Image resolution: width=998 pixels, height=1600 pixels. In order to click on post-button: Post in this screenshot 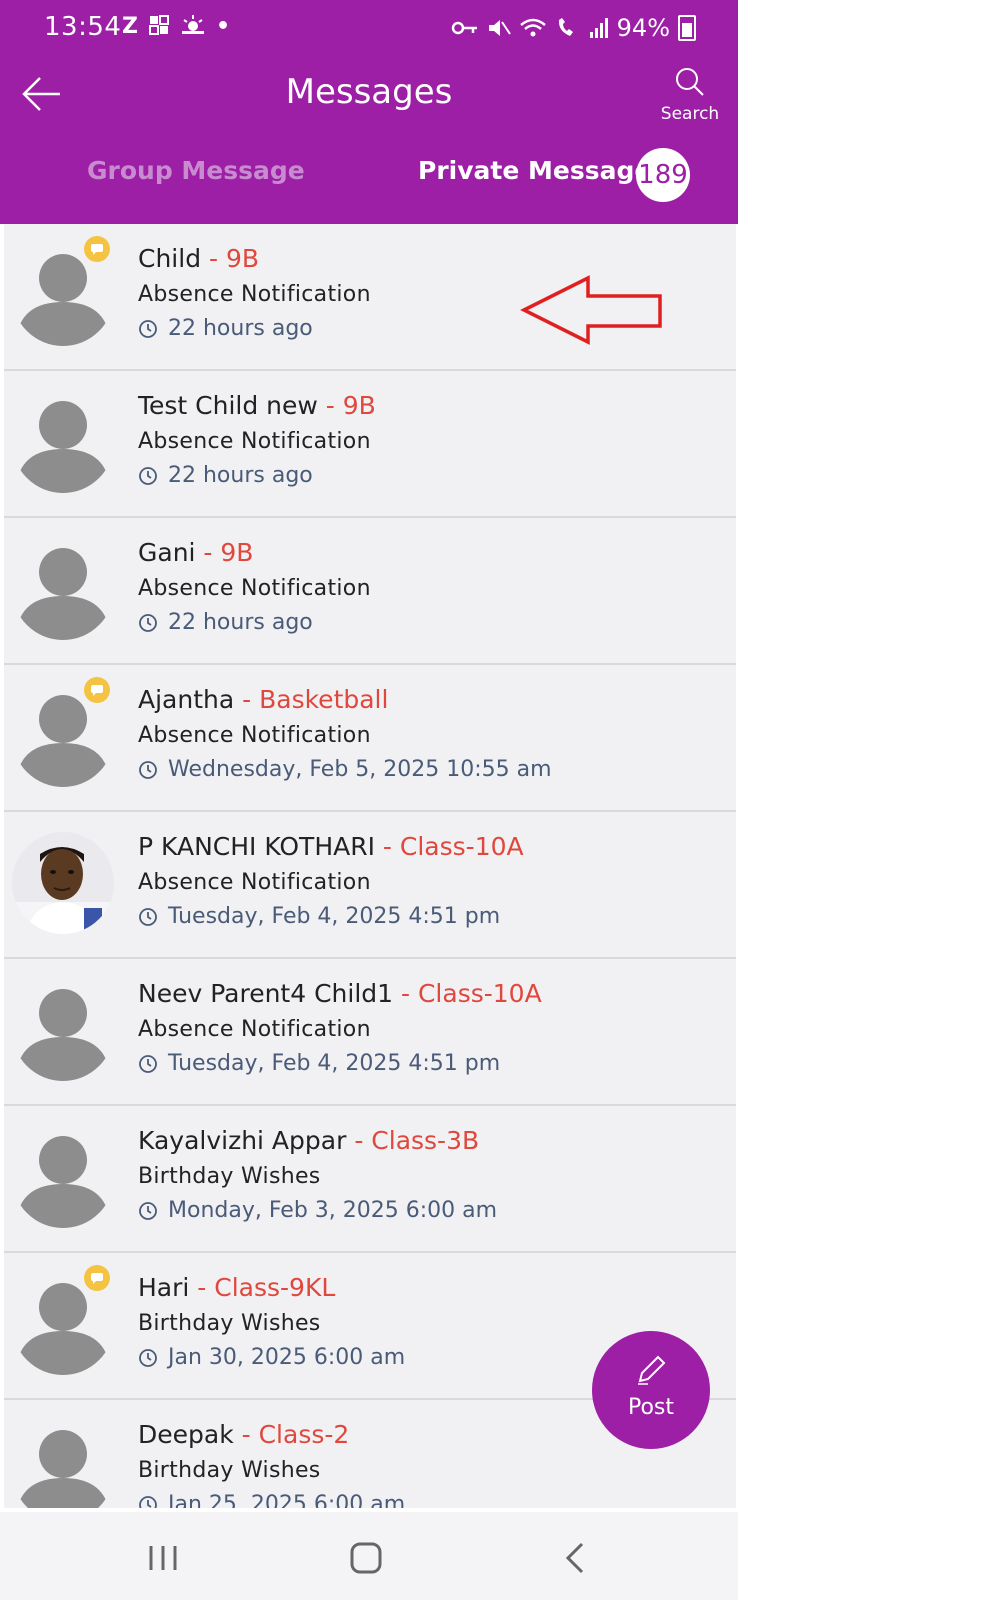, I will do `click(651, 1390)`.